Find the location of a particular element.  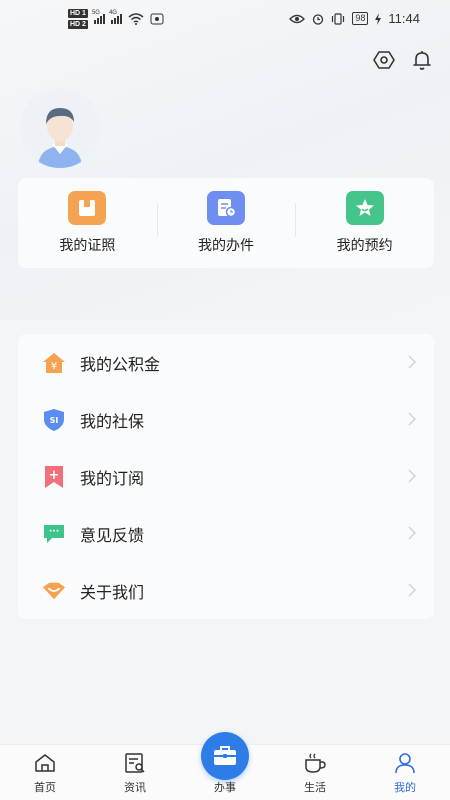

charging-icon is located at coordinates (378, 18).